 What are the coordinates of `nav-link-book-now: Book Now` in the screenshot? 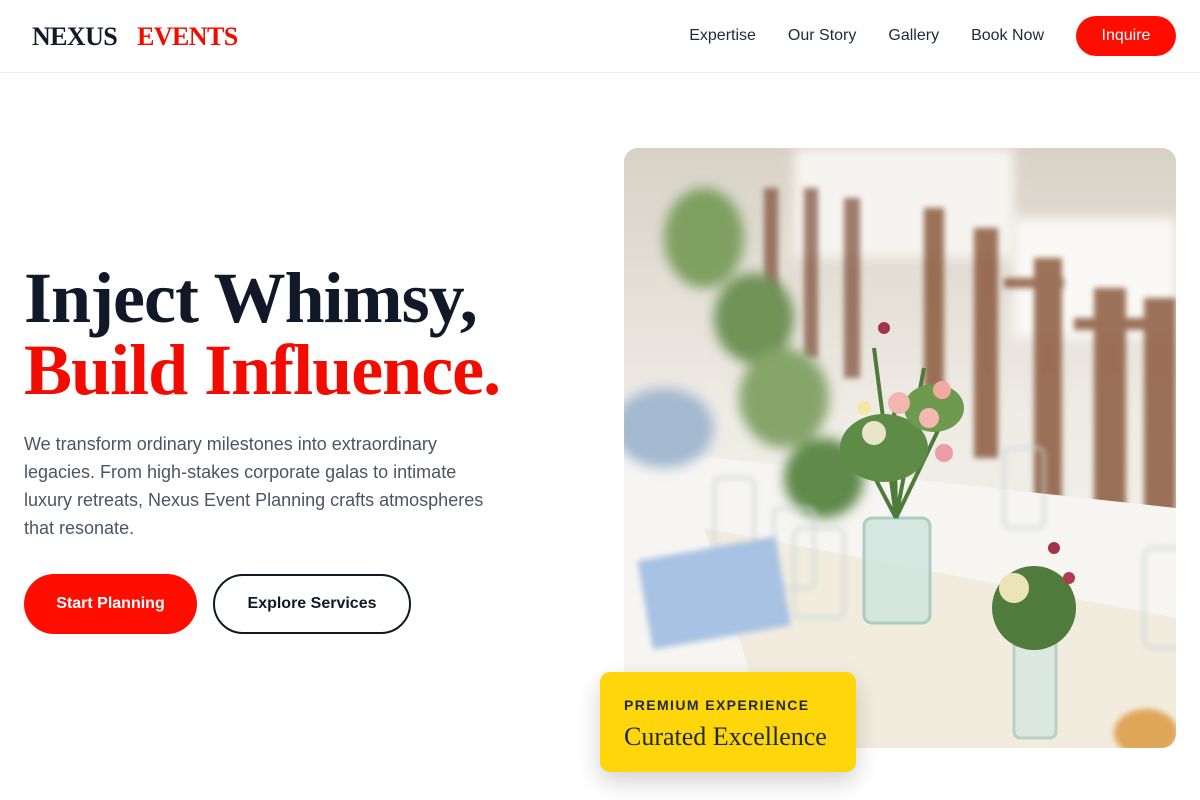 It's located at (1007, 36).